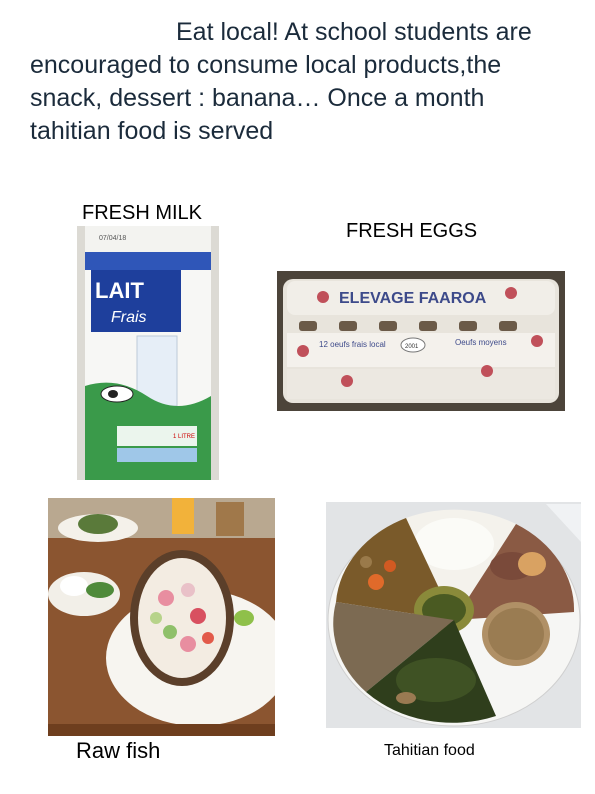 The image size is (595, 794). Describe the element at coordinates (184, 437) in the screenshot. I see `milk-volume: 1 LITRE` at that location.